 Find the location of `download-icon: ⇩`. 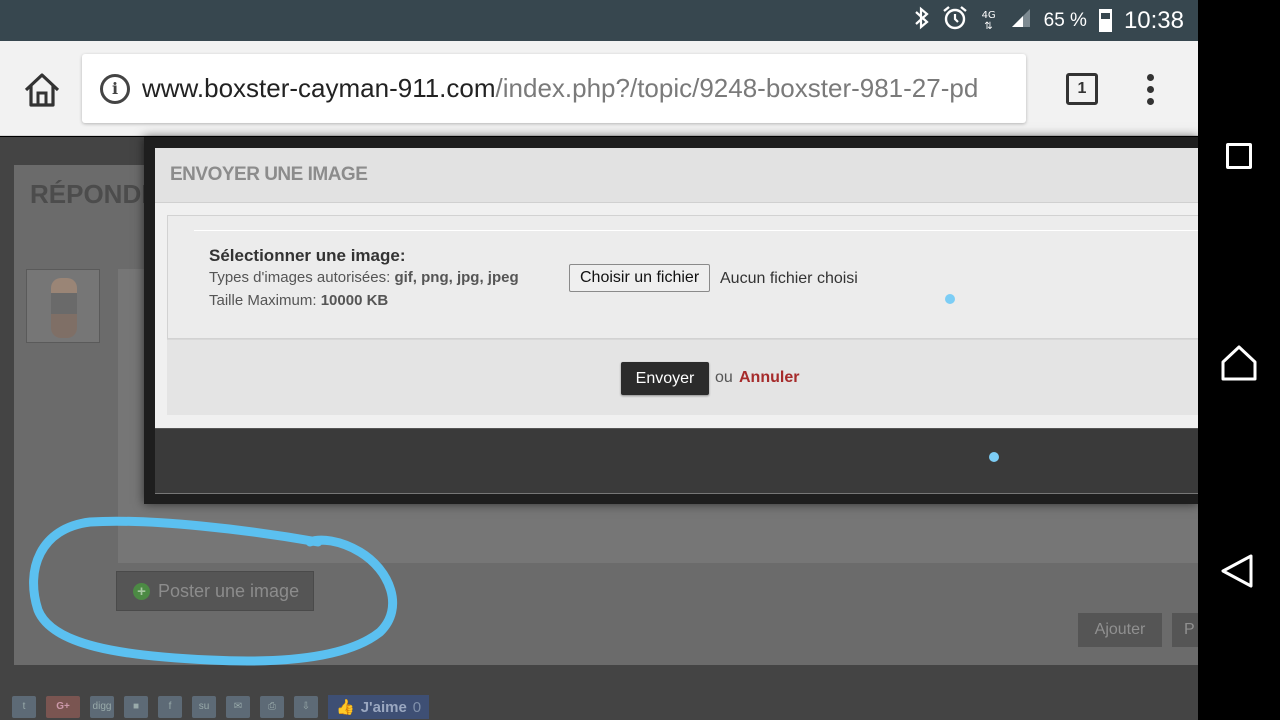

download-icon: ⇩ is located at coordinates (306, 707).